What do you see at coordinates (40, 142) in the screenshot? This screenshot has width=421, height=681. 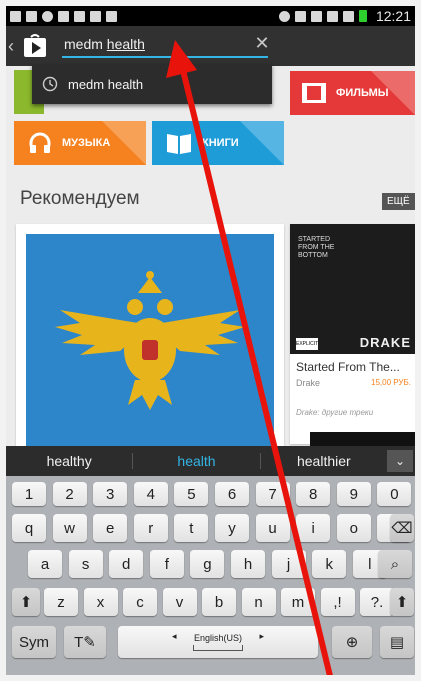 I see `headphones-icon` at bounding box center [40, 142].